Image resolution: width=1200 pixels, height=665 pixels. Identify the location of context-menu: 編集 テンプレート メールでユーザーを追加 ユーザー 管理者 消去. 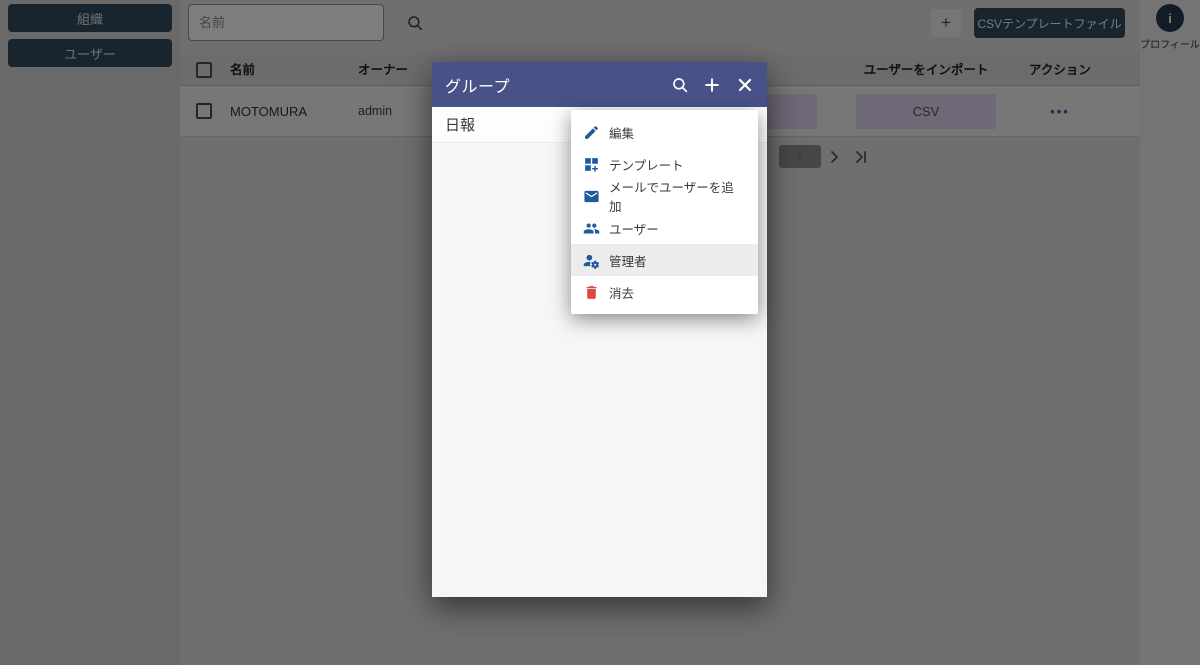
(664, 212).